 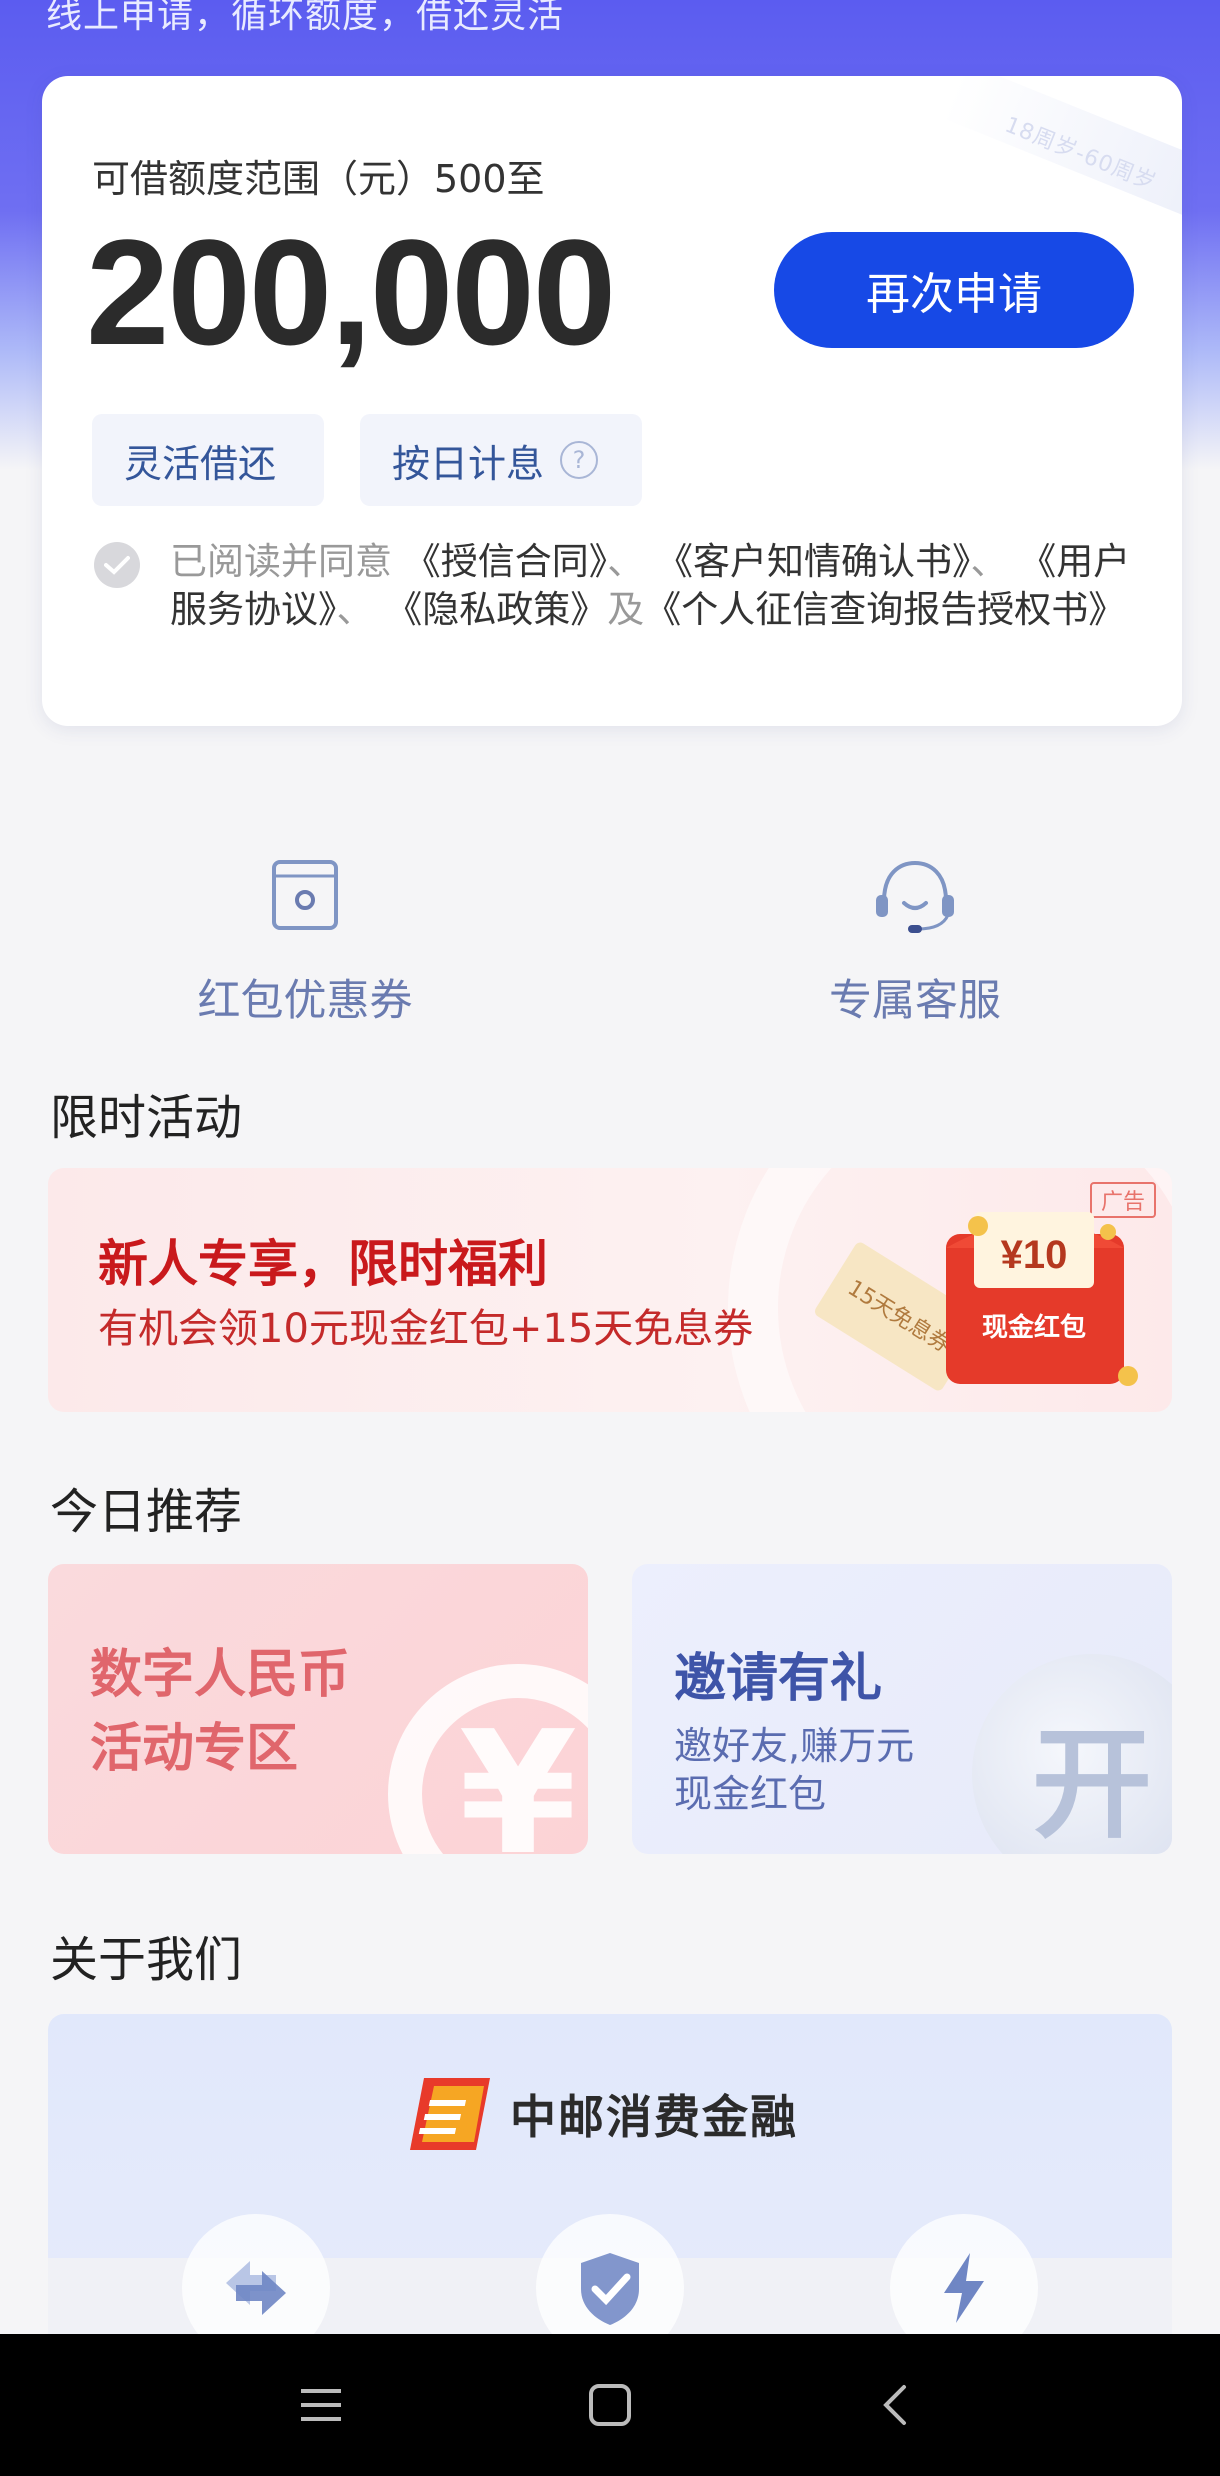 I want to click on system-navigation-bar, so click(x=610, y=2405).